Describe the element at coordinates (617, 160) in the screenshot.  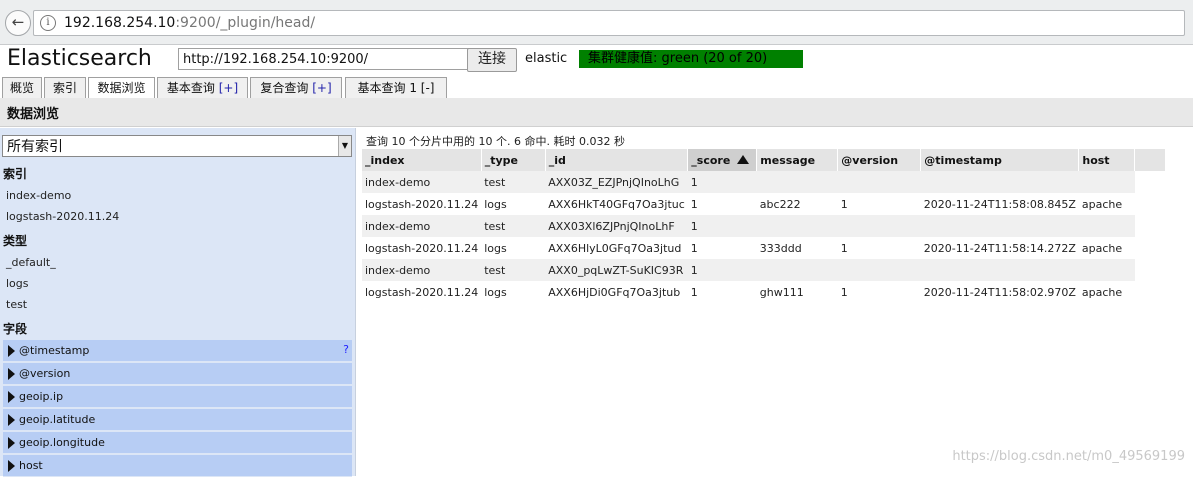
I see `column-header: _id` at that location.